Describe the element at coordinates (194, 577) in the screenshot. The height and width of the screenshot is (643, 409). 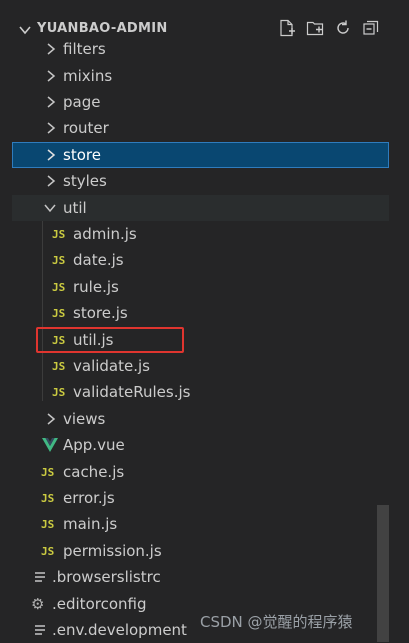
I see `tree-file-browserslistrc: .browserslistrc` at that location.